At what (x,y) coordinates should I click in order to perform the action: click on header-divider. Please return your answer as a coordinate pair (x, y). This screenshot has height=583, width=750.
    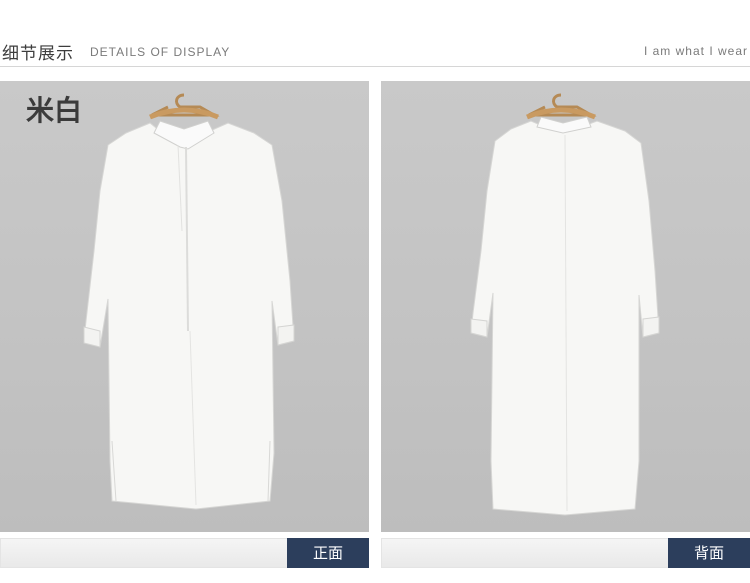
    Looking at the image, I should click on (375, 66).